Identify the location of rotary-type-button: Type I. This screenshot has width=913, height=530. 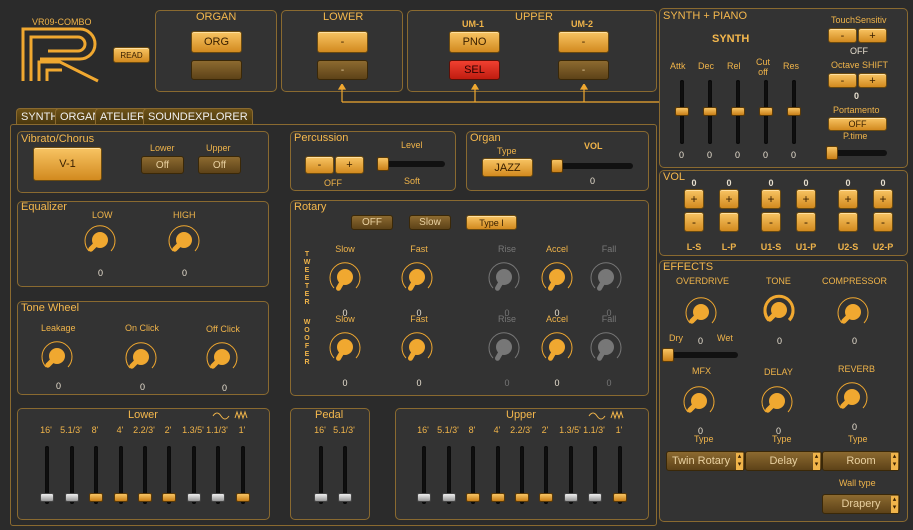
(491, 222).